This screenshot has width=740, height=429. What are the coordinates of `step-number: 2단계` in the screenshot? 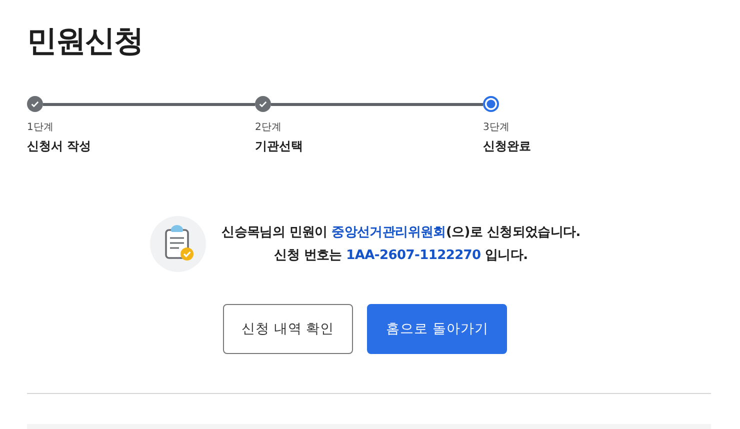 It's located at (268, 128).